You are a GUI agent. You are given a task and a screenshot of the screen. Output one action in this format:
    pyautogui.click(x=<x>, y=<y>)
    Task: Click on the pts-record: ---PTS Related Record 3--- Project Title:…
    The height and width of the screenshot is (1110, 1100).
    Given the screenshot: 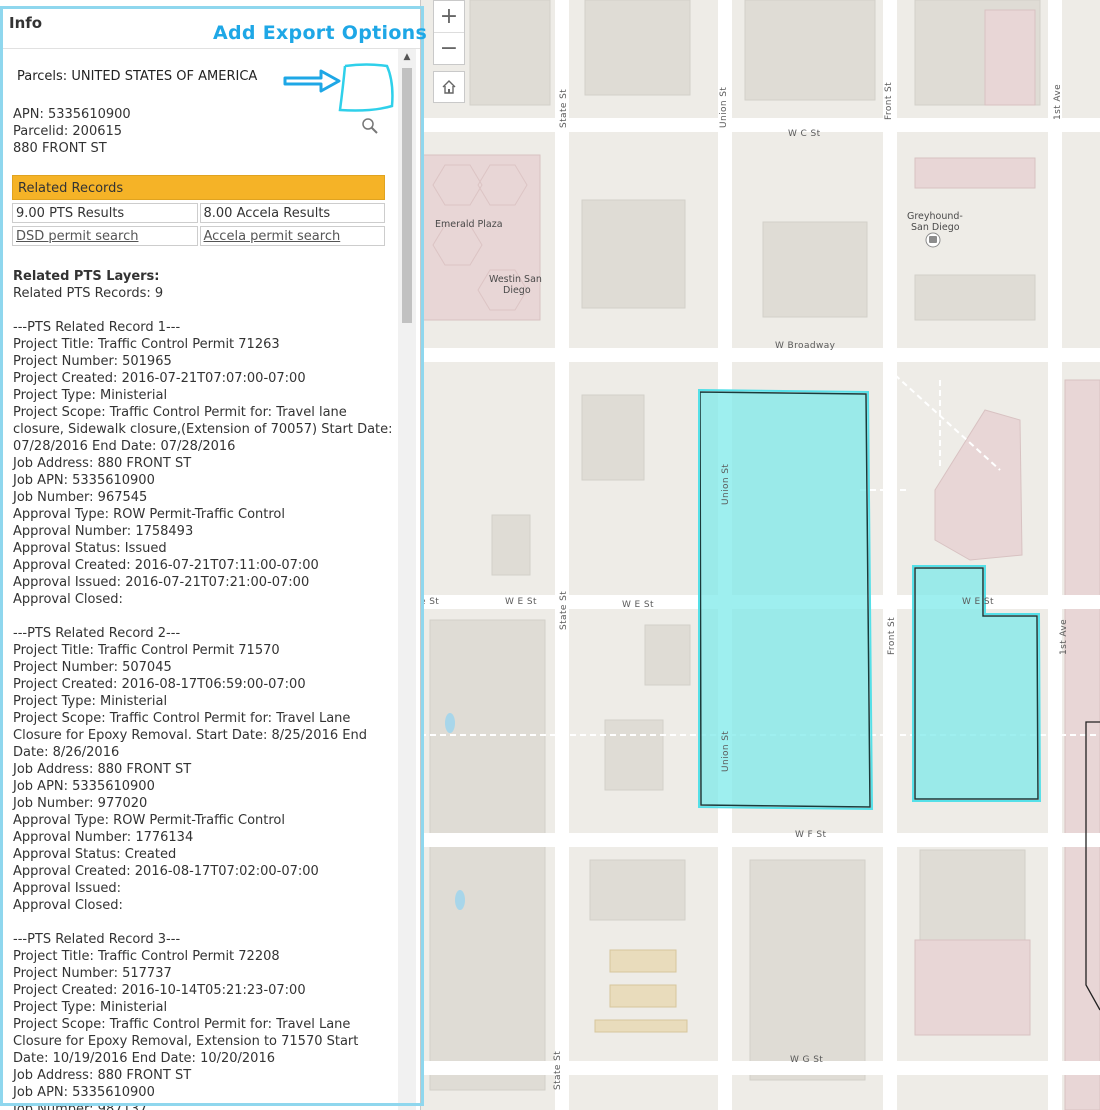 What is the action you would take?
    pyautogui.click(x=203, y=1020)
    